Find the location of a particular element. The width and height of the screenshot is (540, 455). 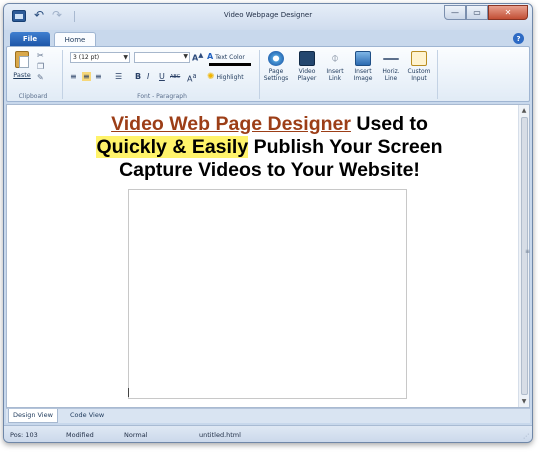

insert-link-button: ⌽ Insert Link is located at coordinates (335, 66).